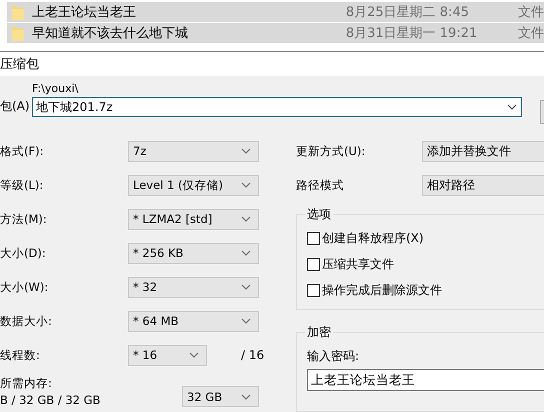 This screenshot has height=412, width=544. What do you see at coordinates (50, 400) in the screenshot?
I see `memory-detail: B / 32 GB / 32 GB` at bounding box center [50, 400].